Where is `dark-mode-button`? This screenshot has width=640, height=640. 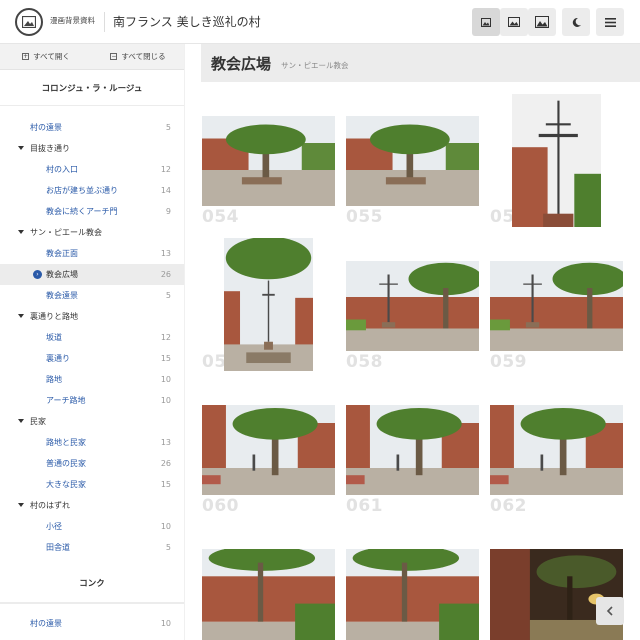
dark-mode-button is located at coordinates (576, 22).